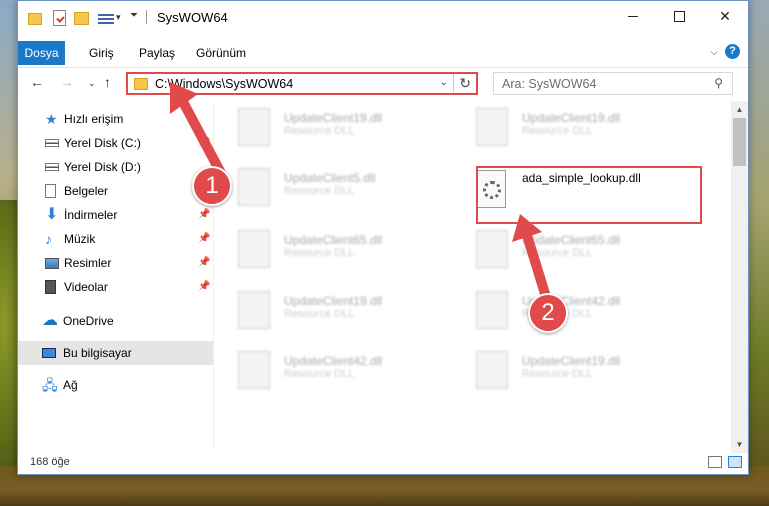 The image size is (769, 506). Describe the element at coordinates (102, 167) in the screenshot. I see `sidebar-item-label: Yerel Disk (D:)` at that location.